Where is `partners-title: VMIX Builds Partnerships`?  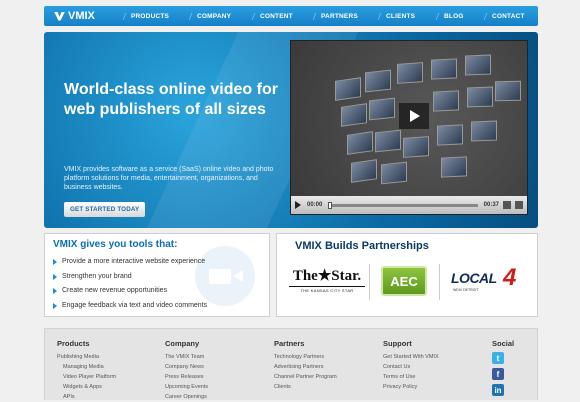
partners-title: VMIX Builds Partnerships is located at coordinates (362, 246).